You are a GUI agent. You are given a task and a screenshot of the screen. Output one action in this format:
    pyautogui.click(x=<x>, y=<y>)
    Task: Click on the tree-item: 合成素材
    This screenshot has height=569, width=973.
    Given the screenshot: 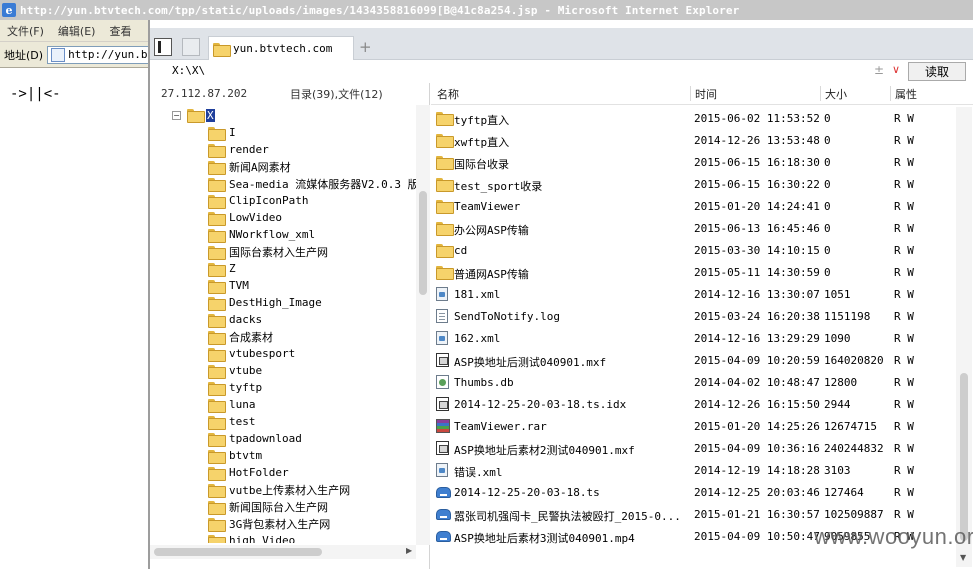 What is the action you would take?
    pyautogui.click(x=240, y=336)
    